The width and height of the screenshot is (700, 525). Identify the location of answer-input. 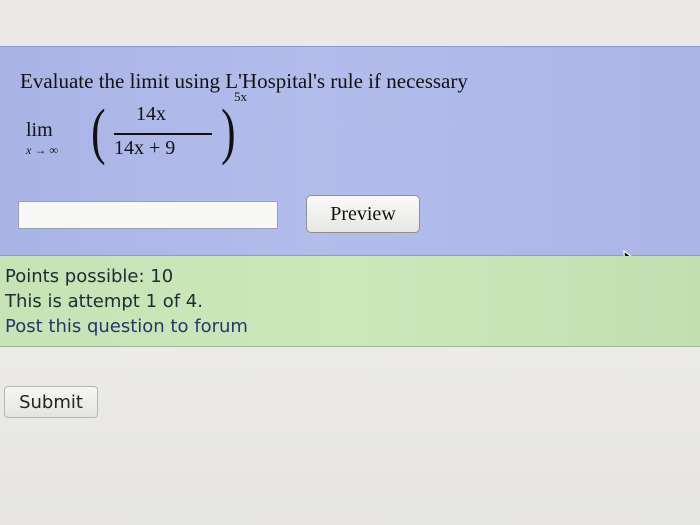
(148, 215).